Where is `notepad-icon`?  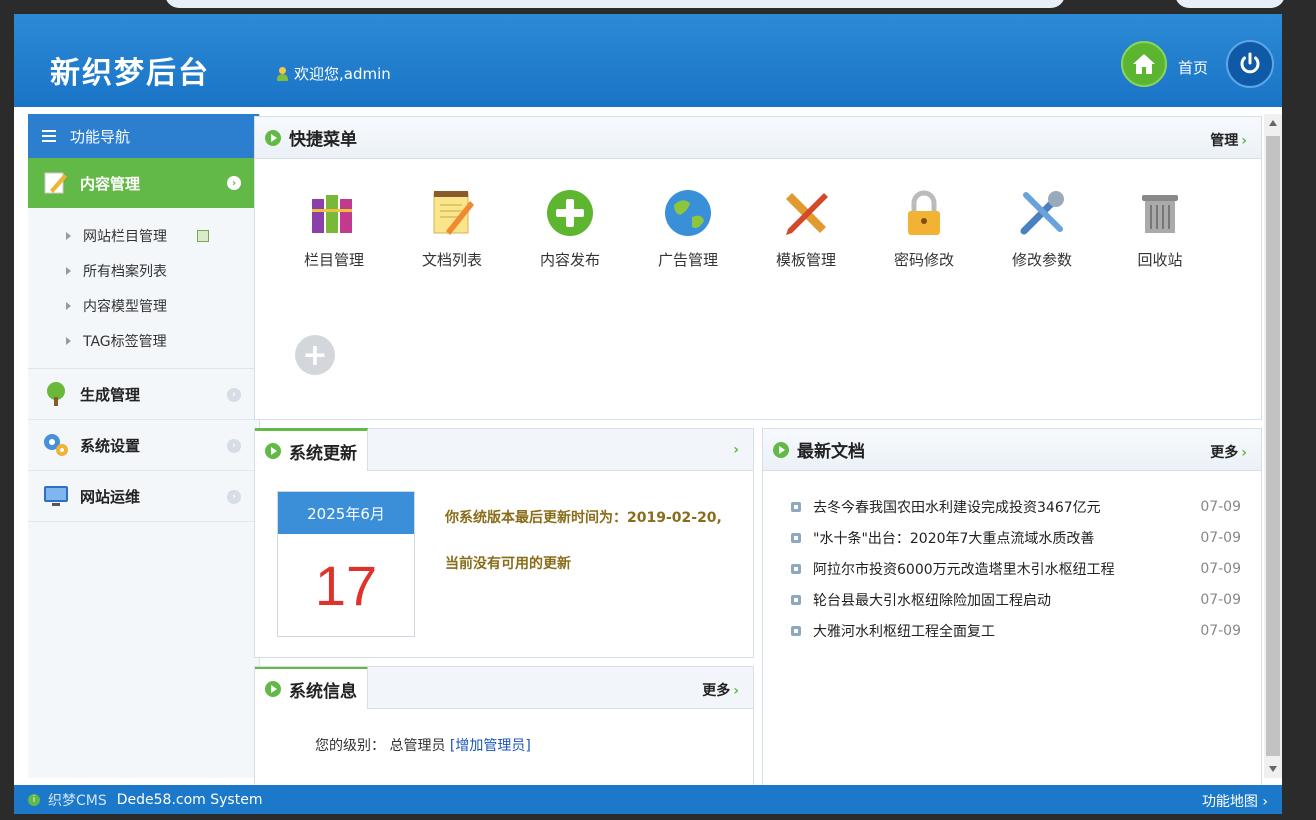
notepad-icon is located at coordinates (453, 213).